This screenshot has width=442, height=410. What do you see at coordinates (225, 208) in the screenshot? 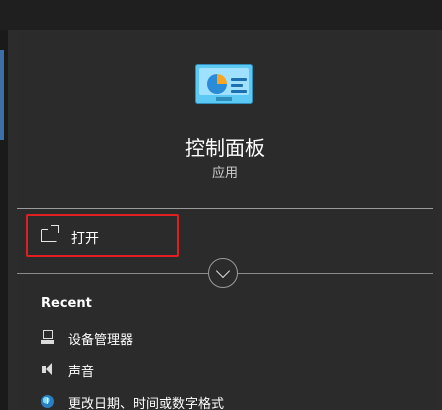
I see `divider` at bounding box center [225, 208].